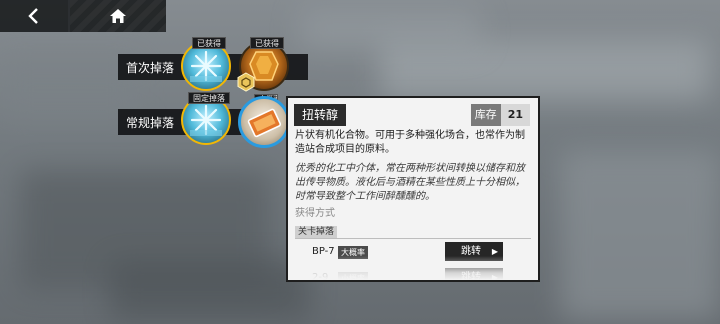  I want to click on stock-value: 21, so click(515, 115).